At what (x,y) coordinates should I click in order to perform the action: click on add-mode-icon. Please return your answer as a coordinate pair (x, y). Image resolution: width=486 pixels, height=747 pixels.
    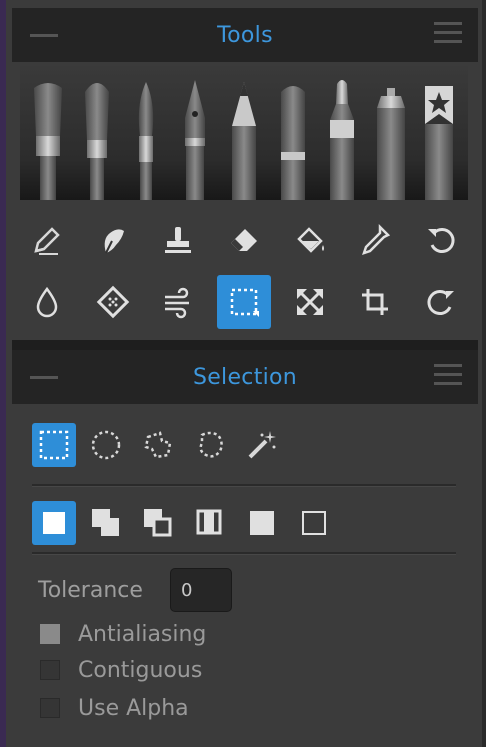
    Looking at the image, I should click on (106, 523).